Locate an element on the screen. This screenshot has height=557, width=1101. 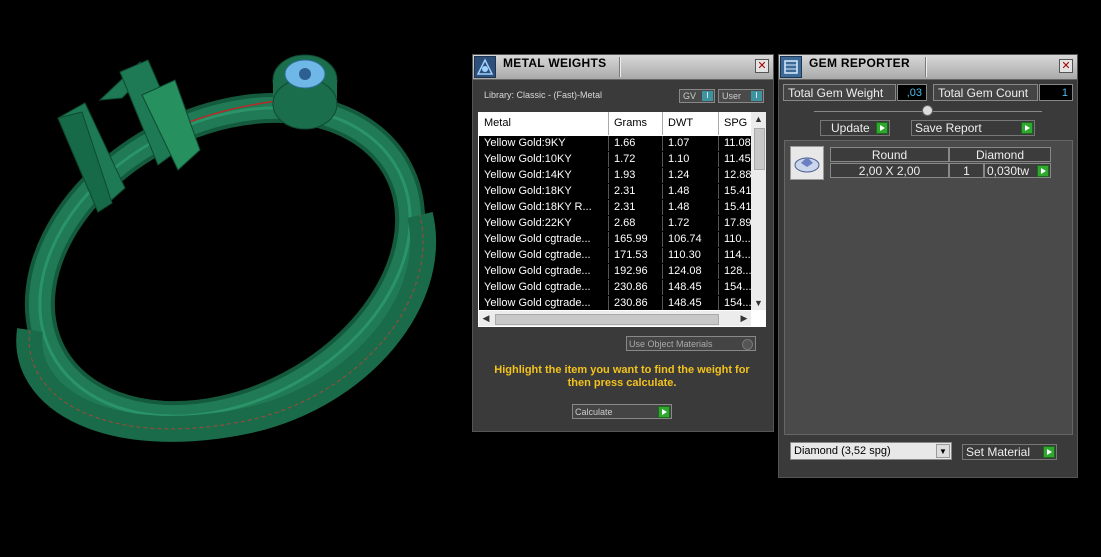
gv-toggle: GV I is located at coordinates (697, 96).